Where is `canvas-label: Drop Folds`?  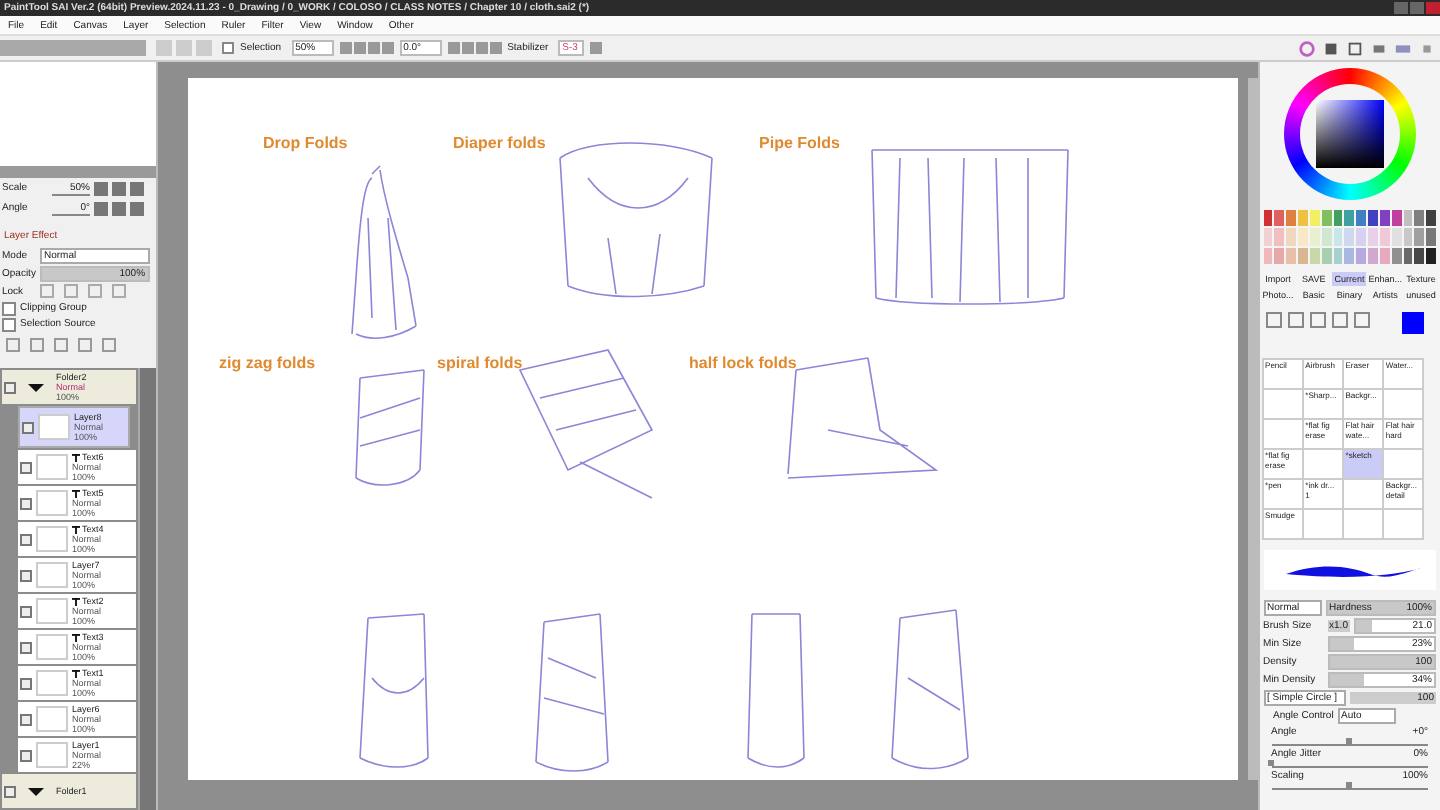 canvas-label: Drop Folds is located at coordinates (305, 143).